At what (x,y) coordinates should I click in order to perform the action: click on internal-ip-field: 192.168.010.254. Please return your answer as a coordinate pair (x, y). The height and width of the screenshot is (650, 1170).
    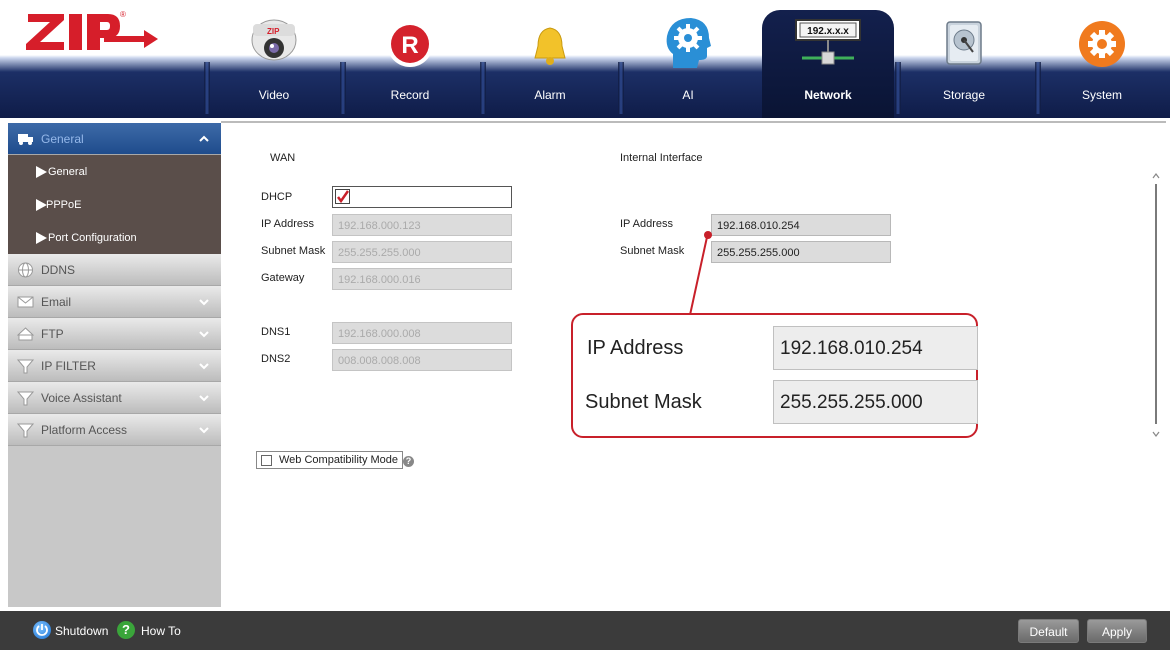
    Looking at the image, I should click on (801, 225).